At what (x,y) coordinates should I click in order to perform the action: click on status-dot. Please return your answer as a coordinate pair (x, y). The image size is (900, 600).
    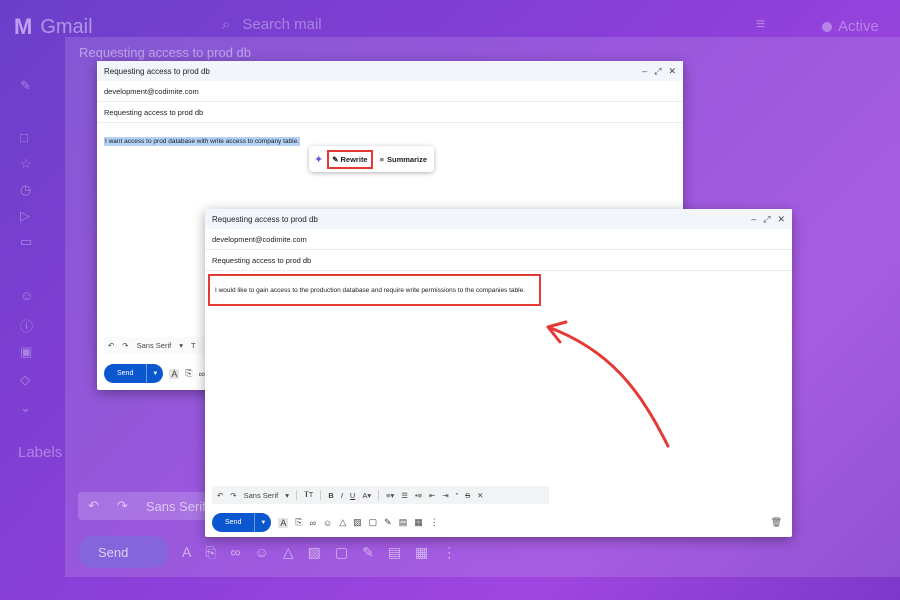
    Looking at the image, I should click on (827, 26).